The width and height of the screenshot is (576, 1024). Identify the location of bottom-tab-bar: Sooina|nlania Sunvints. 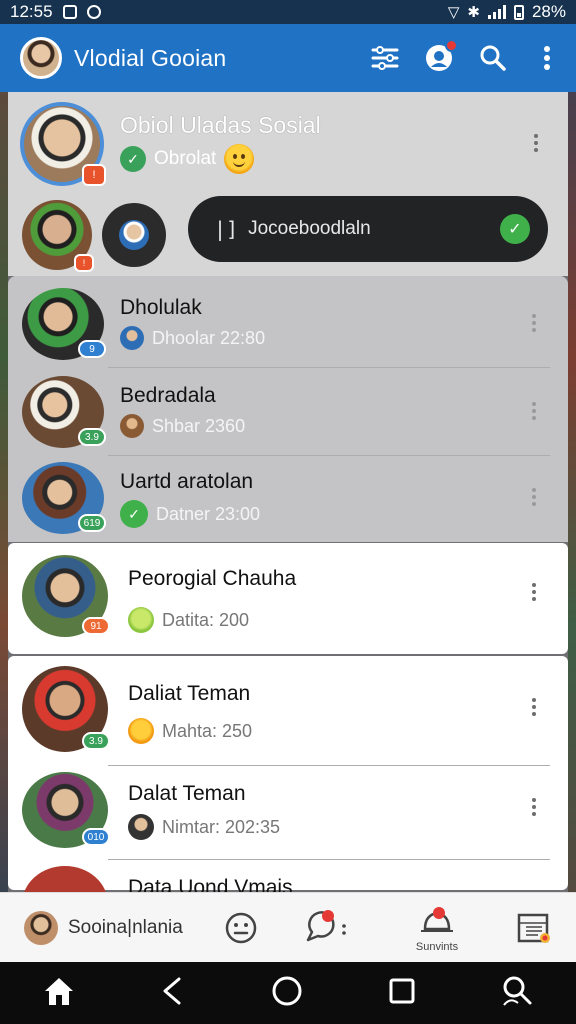
(288, 927).